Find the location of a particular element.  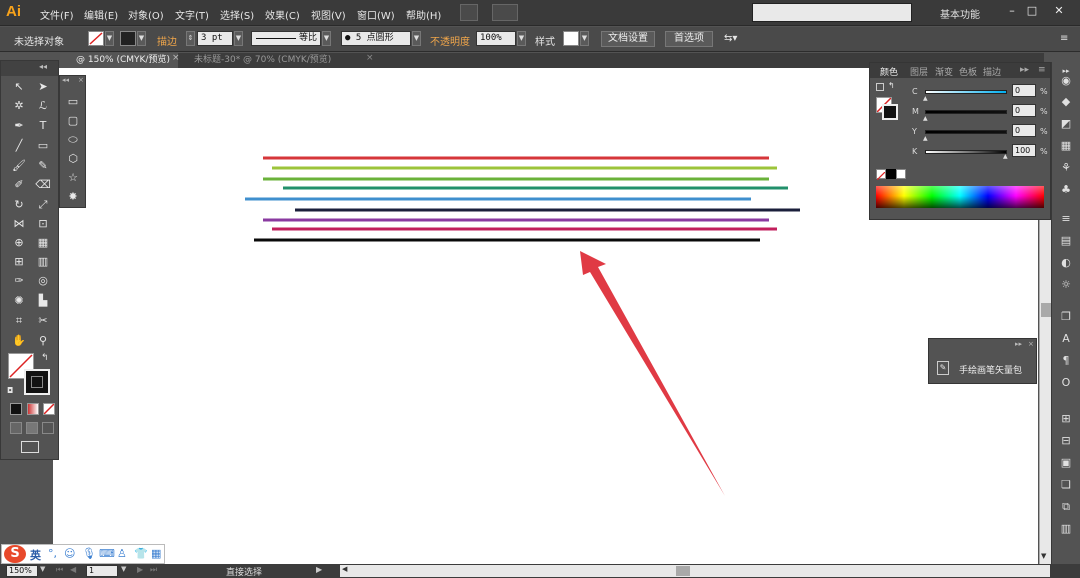

tab-color: 颜色 is located at coordinates (889, 71).